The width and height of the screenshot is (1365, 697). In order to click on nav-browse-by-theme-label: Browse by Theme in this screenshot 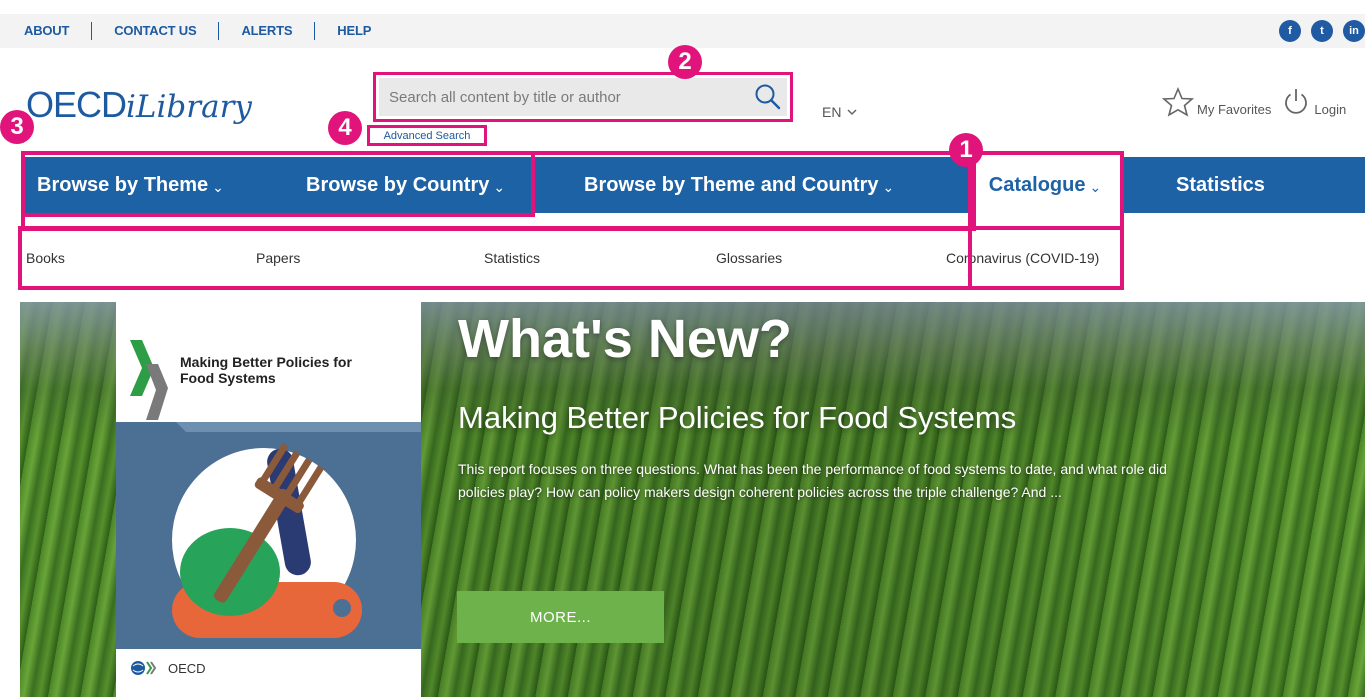, I will do `click(123, 184)`.